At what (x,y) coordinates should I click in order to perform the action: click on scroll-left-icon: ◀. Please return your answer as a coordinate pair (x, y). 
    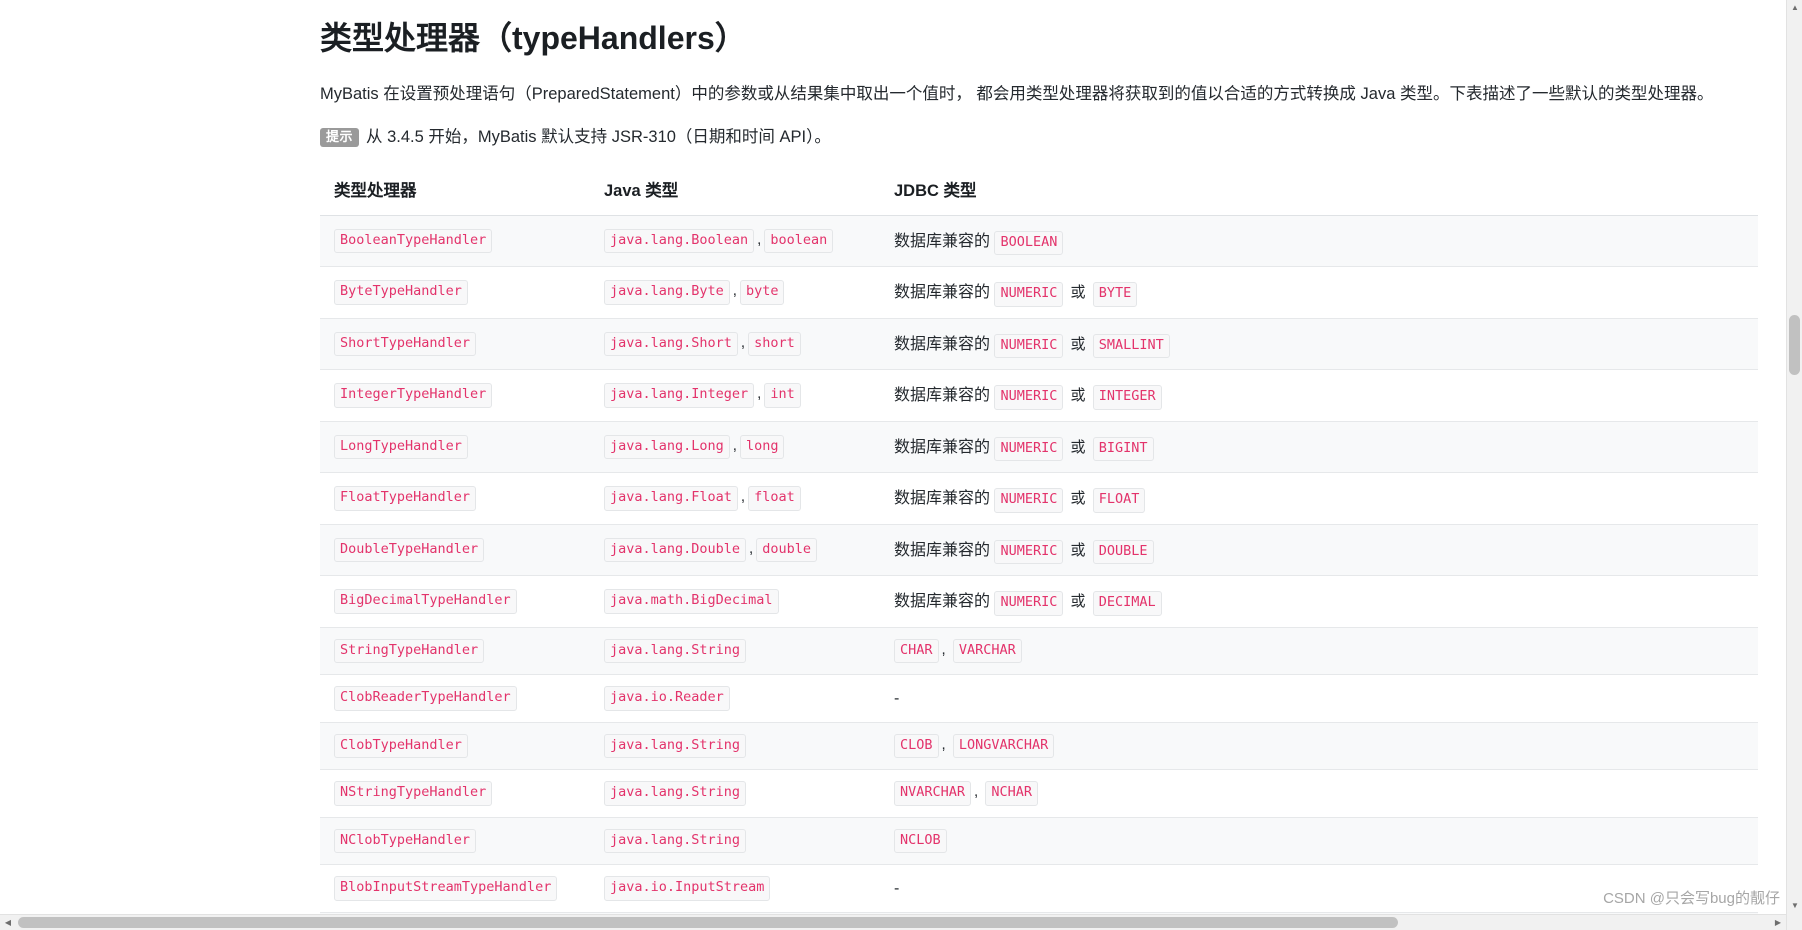
    Looking at the image, I should click on (8, 922).